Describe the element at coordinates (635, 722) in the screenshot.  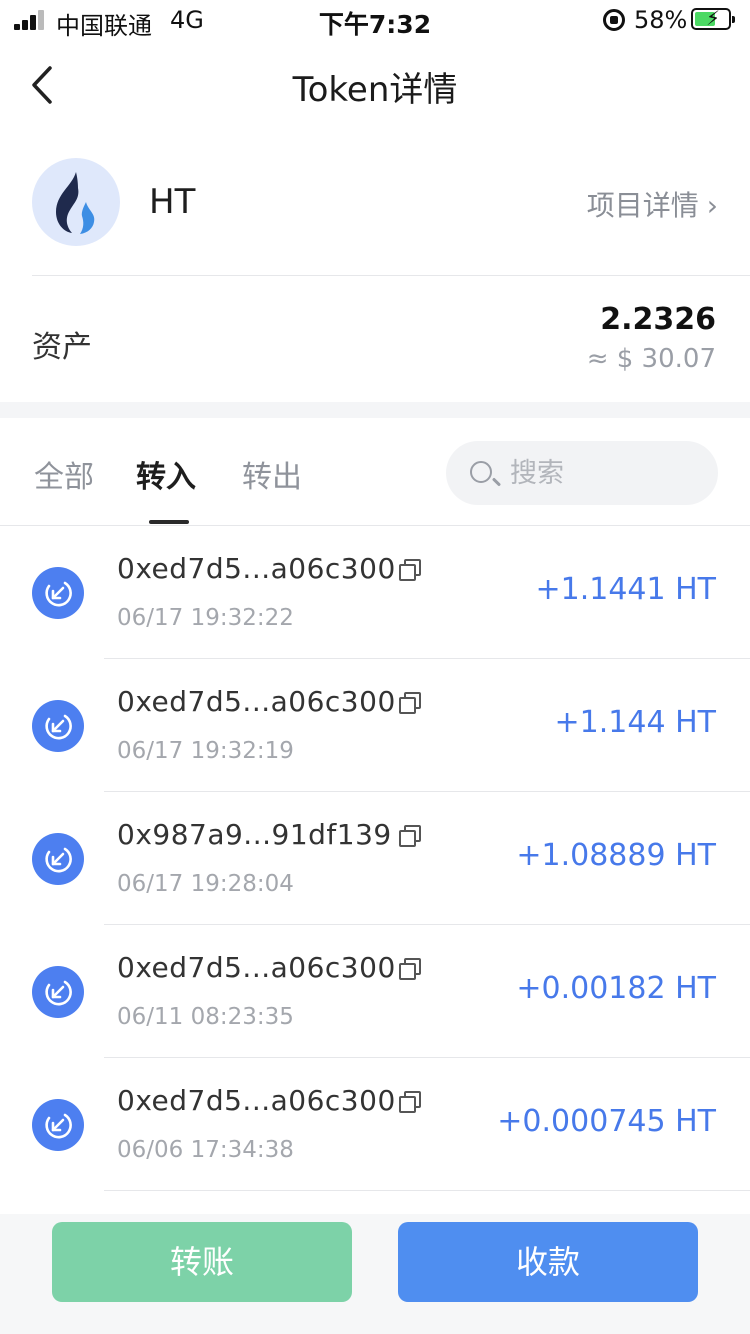
I see `tx-amount: +1.144 HT` at that location.